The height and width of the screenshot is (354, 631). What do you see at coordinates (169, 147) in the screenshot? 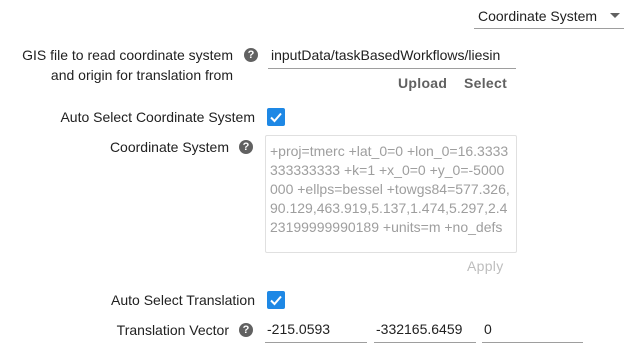
I see `coordinate-system-label: Coordinate System` at bounding box center [169, 147].